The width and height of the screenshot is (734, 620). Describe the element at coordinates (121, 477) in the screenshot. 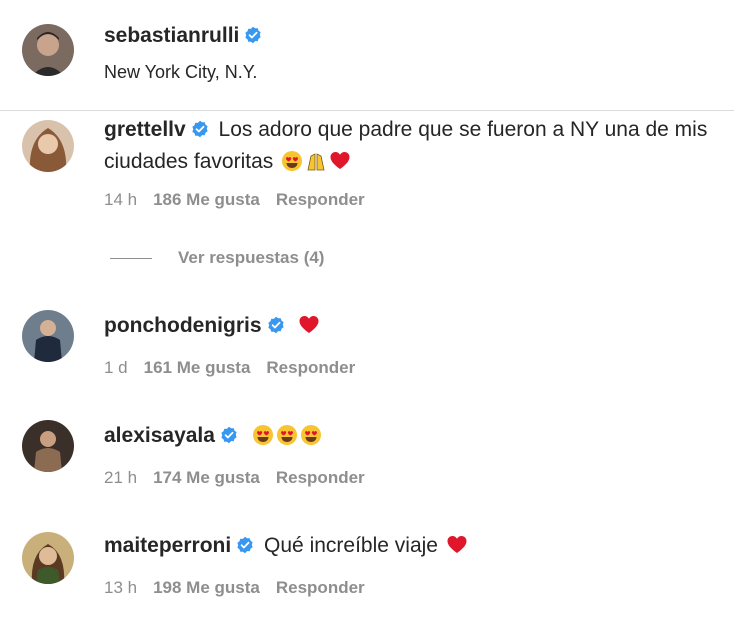

I see `comment-time: 21 h` at that location.